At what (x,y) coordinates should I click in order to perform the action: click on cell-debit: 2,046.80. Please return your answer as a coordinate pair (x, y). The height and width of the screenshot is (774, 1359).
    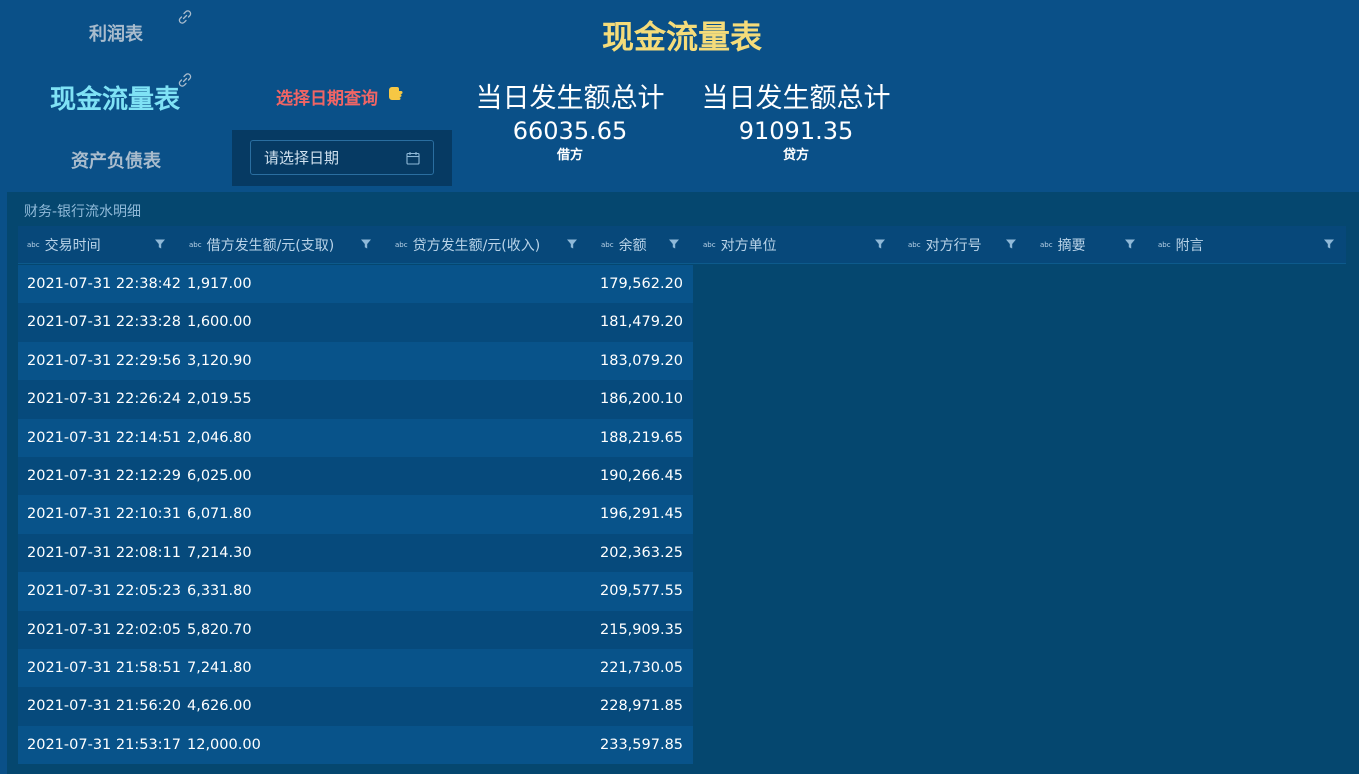
    Looking at the image, I should click on (219, 437).